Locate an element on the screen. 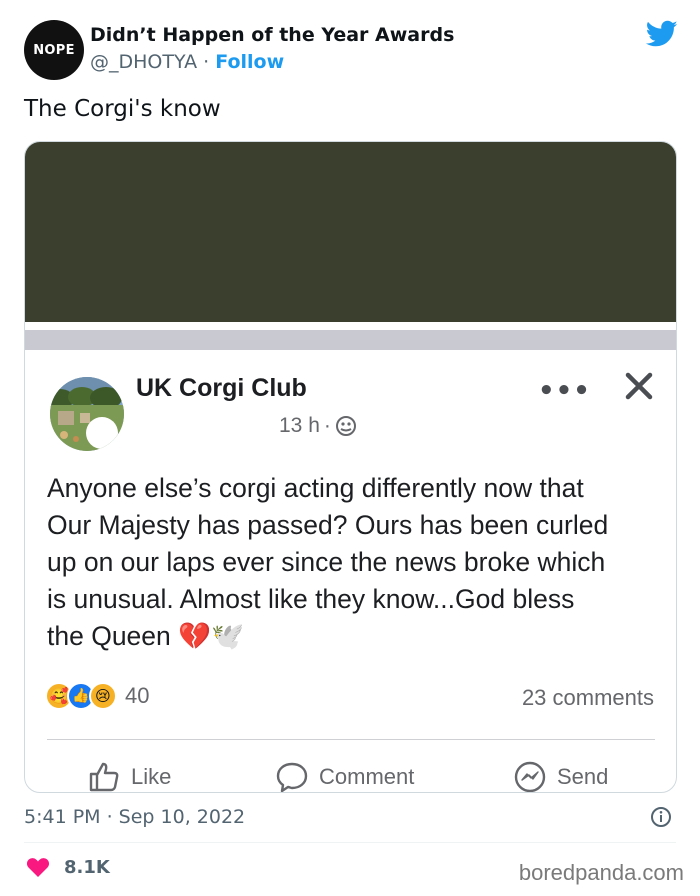 This screenshot has width=700, height=896. comment-action-label: Comment is located at coordinates (367, 776).